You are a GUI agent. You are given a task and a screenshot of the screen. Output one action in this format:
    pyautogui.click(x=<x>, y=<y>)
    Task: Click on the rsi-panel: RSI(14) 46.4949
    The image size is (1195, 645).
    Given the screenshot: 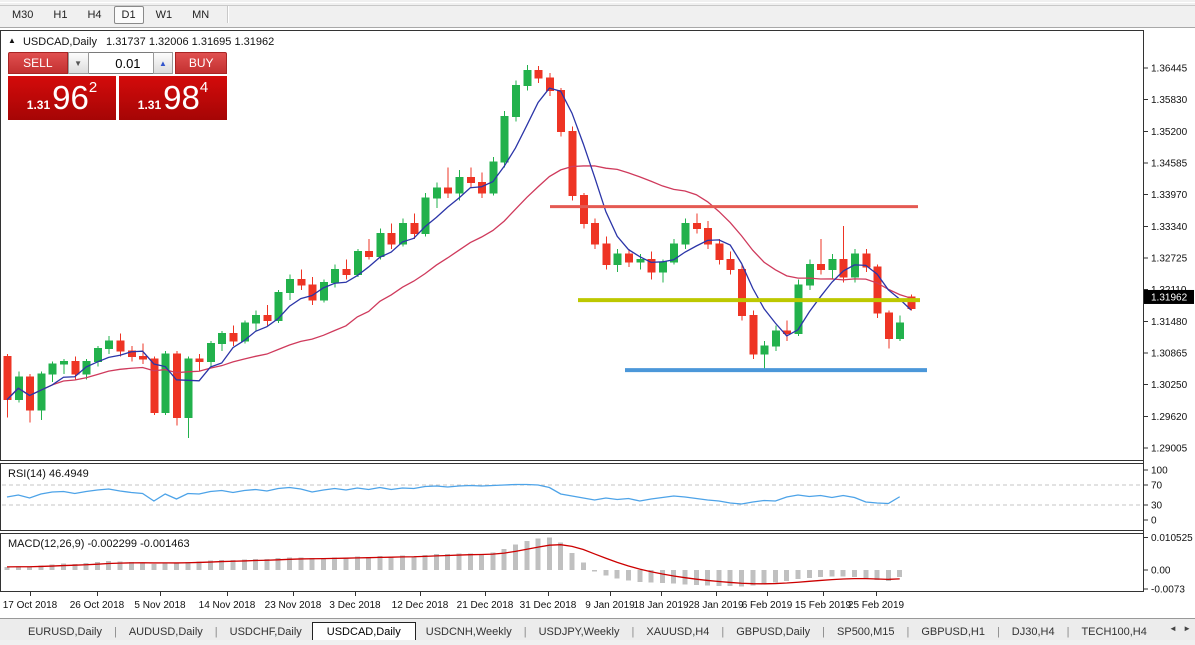 What is the action you would take?
    pyautogui.click(x=572, y=497)
    